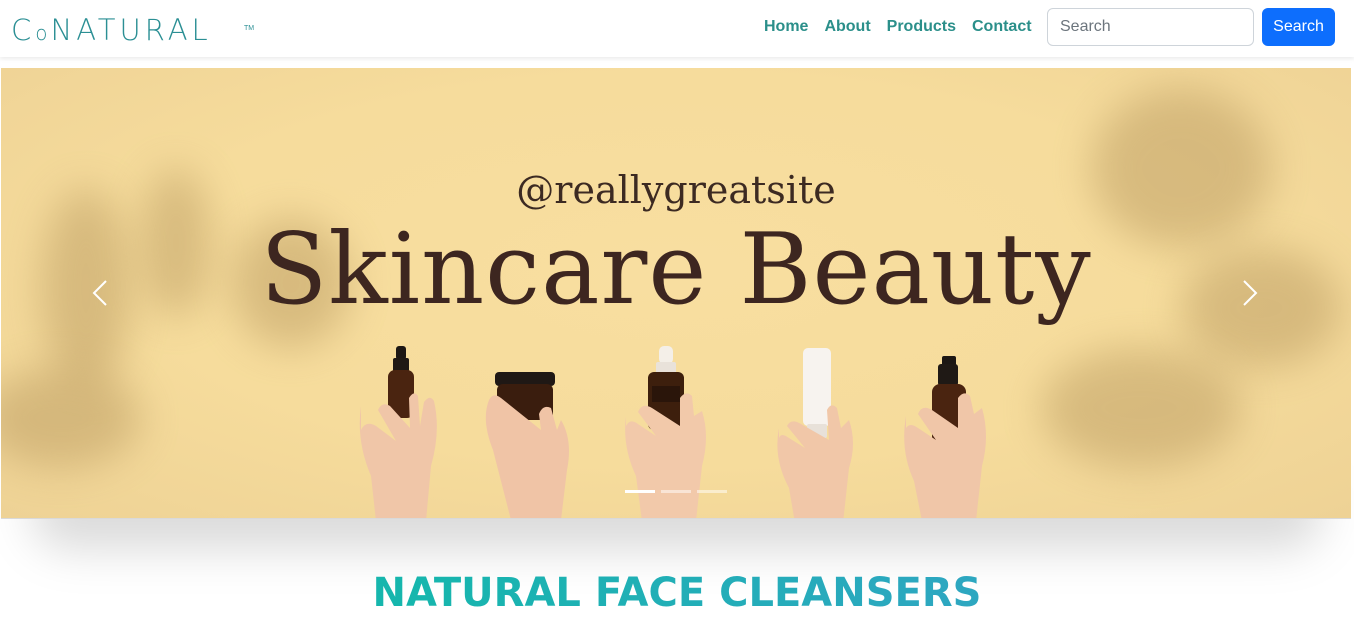  Describe the element at coordinates (847, 27) in the screenshot. I see `nav-link-about: About` at that location.